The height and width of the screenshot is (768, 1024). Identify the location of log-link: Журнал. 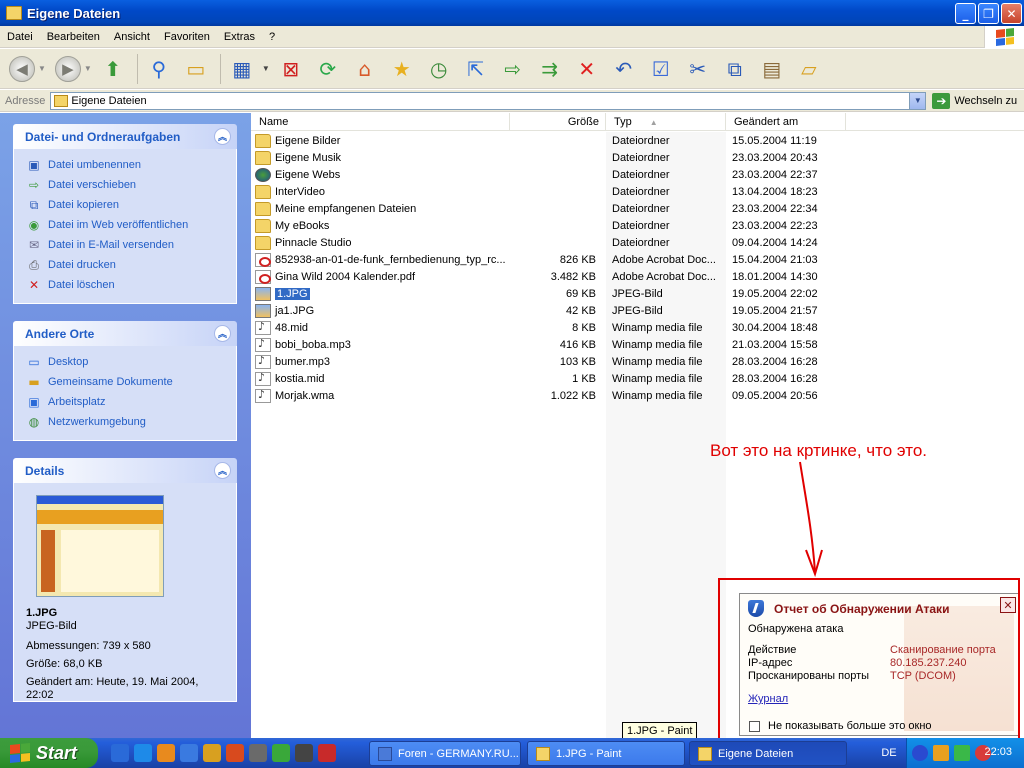
(768, 699).